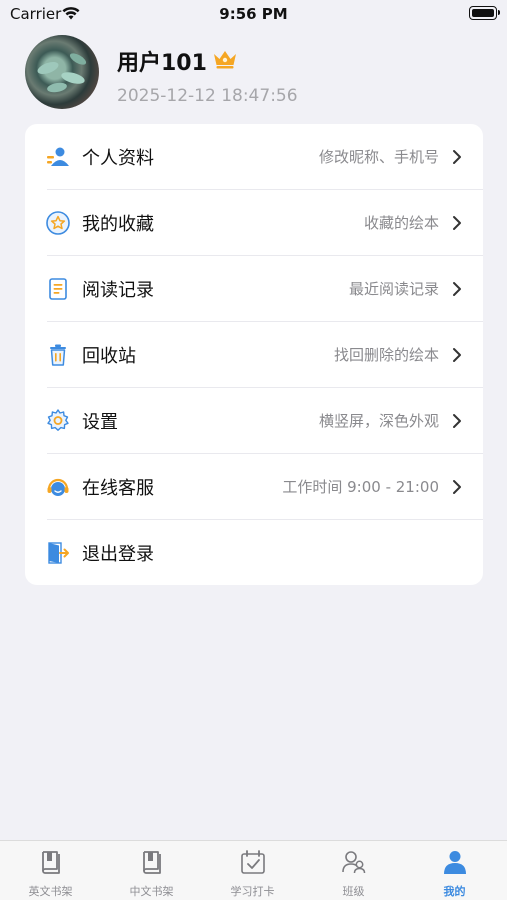 The image size is (507, 900). What do you see at coordinates (50, 891) in the screenshot?
I see `tab-label: 英文书架` at bounding box center [50, 891].